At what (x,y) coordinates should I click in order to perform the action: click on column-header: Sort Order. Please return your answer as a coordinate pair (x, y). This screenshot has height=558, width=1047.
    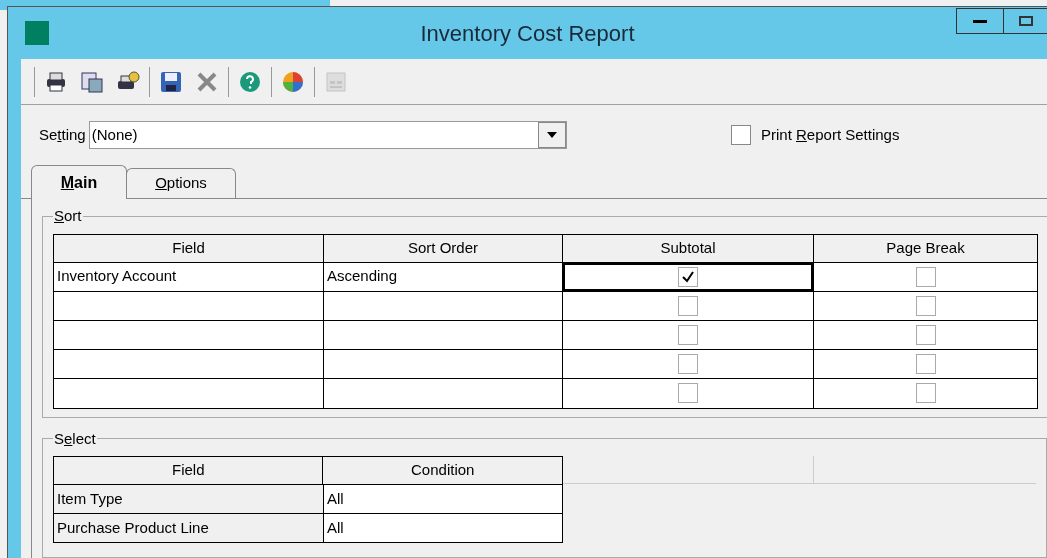
    Looking at the image, I should click on (443, 248).